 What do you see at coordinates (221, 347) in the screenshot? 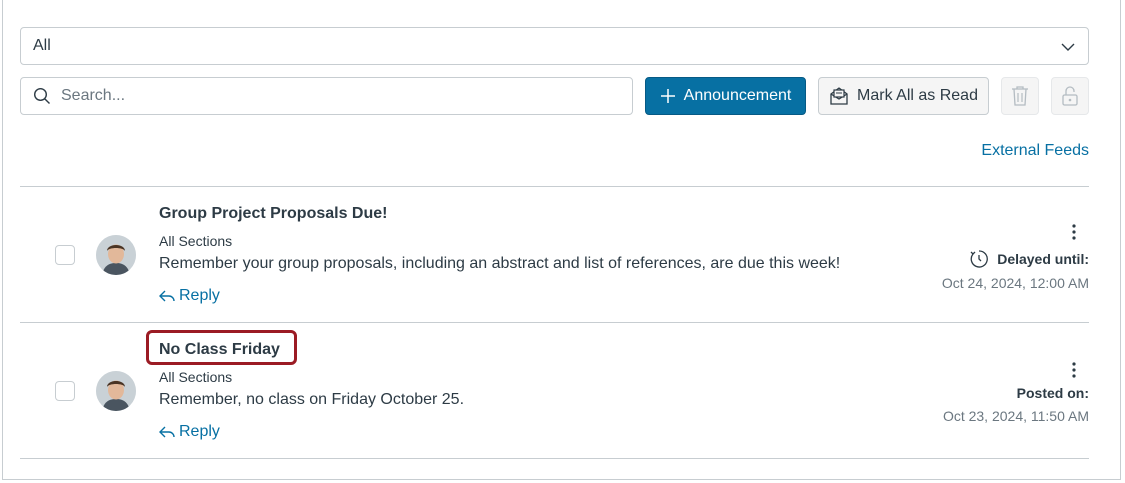
I see `highlight-box` at bounding box center [221, 347].